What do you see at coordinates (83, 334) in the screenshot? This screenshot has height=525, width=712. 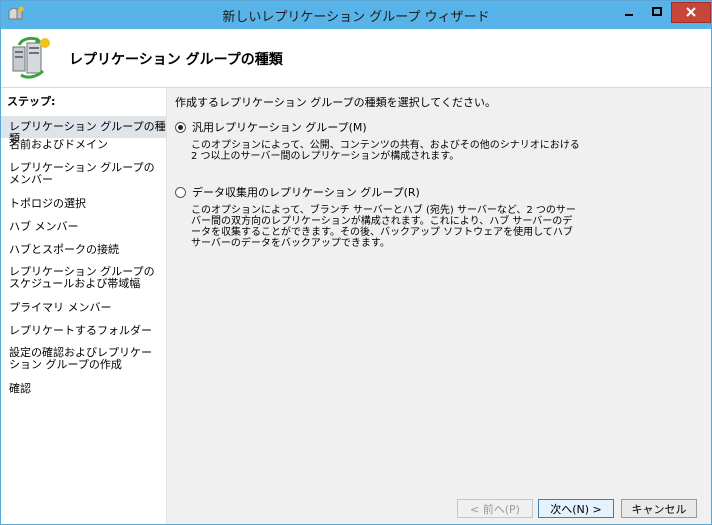 I see `step-folders: レプリケートするフォルダー` at bounding box center [83, 334].